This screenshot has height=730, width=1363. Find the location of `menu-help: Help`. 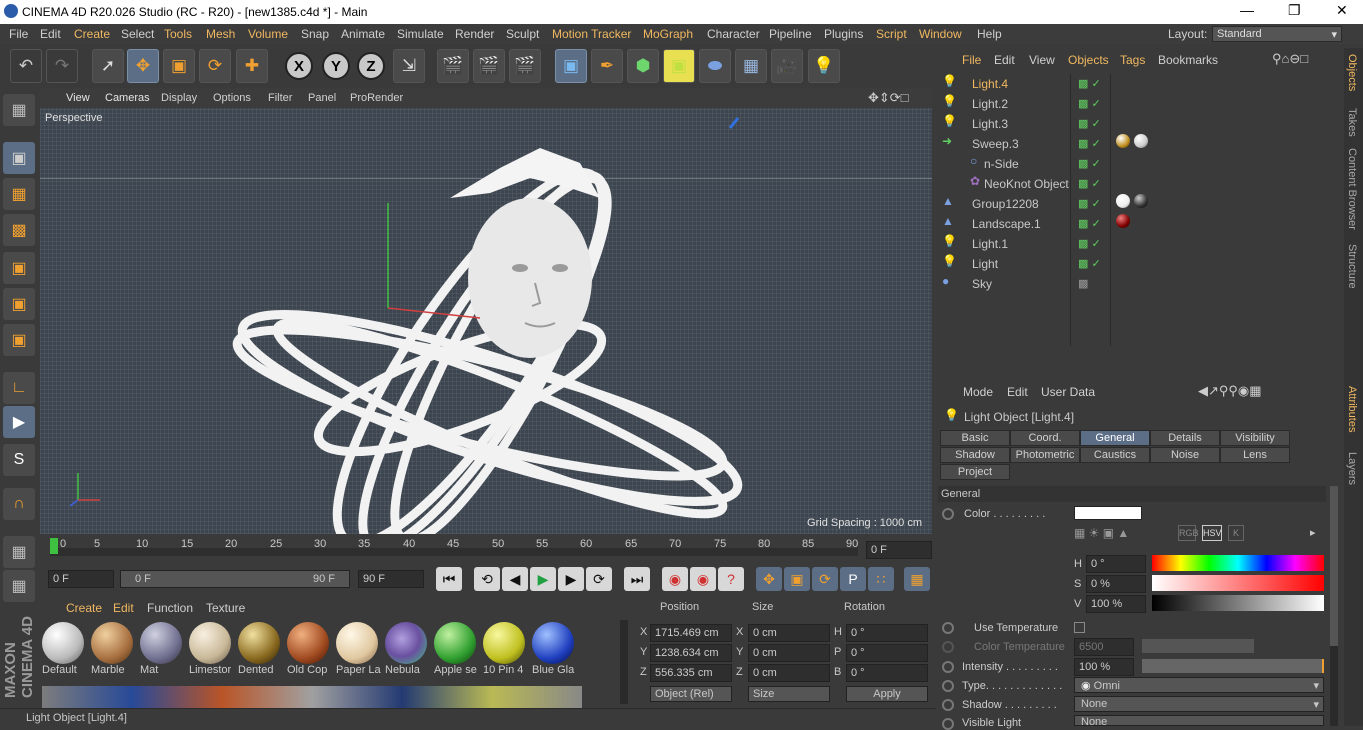

menu-help: Help is located at coordinates (989, 34).